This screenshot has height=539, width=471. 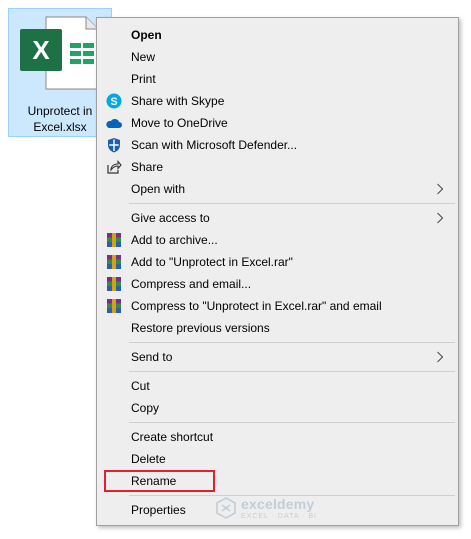 I want to click on svg-text: S, so click(x=113, y=102).